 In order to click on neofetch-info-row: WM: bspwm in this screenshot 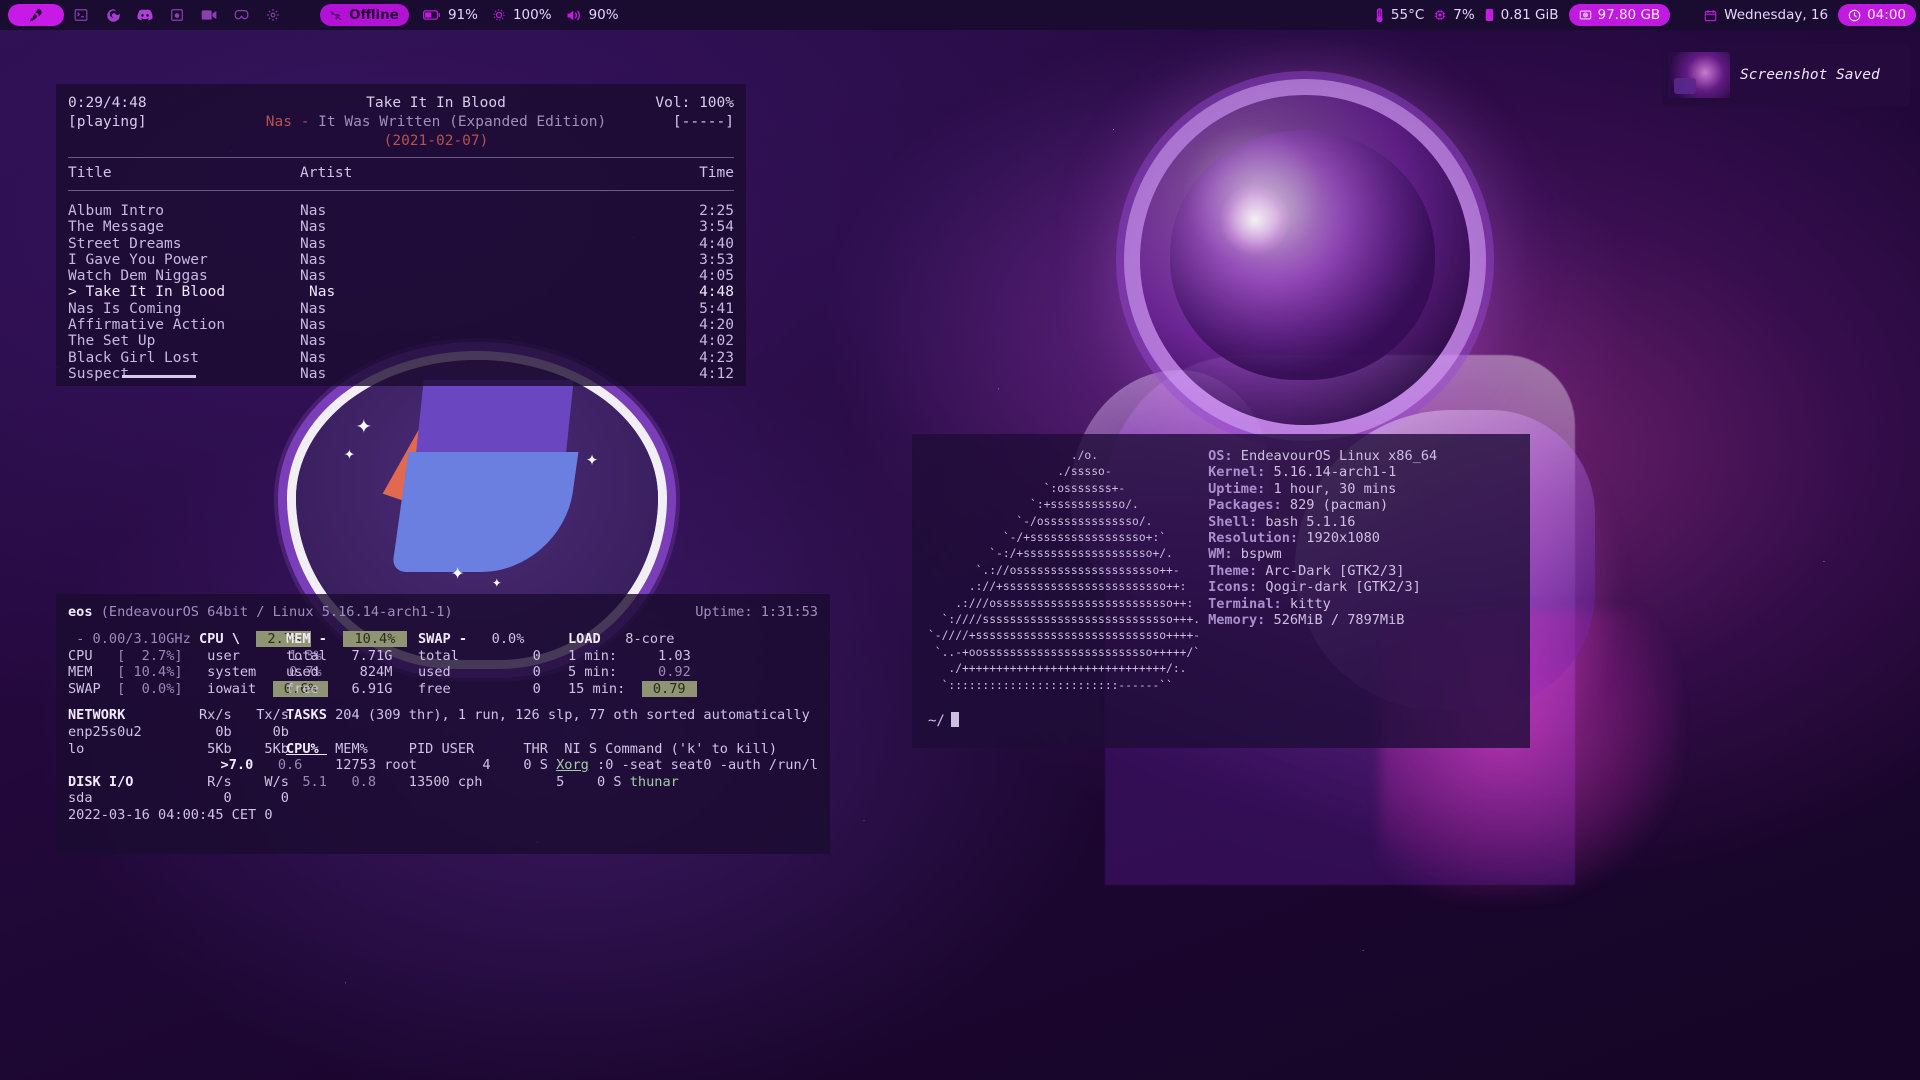, I will do `click(1322, 554)`.